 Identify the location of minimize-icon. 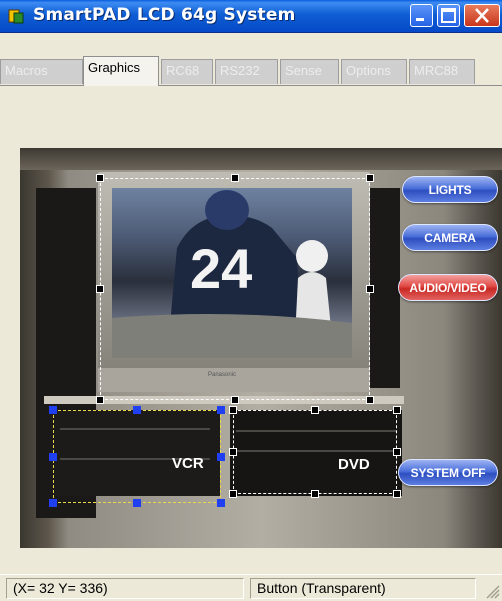
(420, 19).